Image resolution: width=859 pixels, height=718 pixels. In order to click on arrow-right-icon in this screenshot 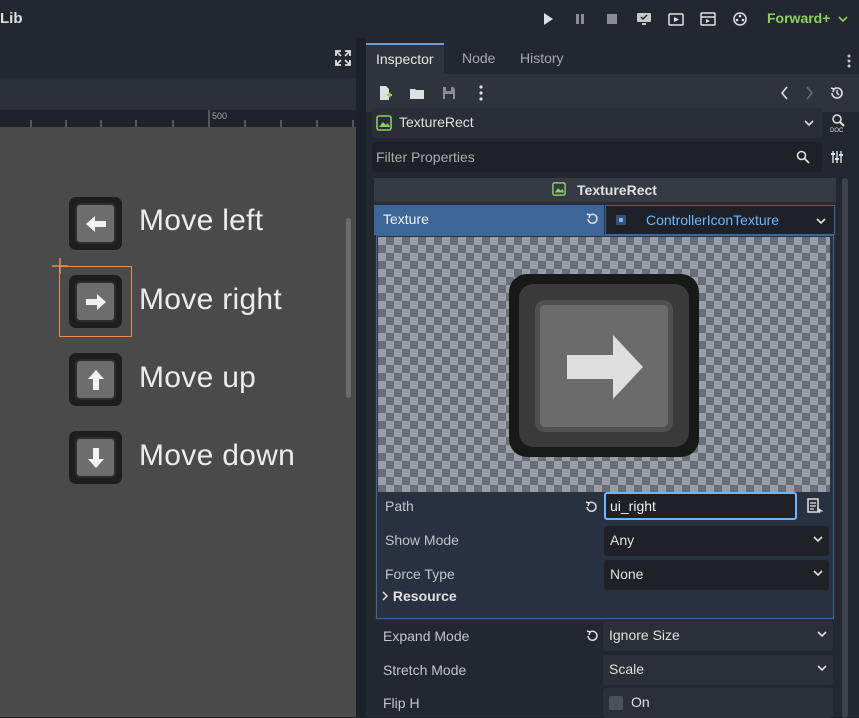, I will do `click(605, 367)`.